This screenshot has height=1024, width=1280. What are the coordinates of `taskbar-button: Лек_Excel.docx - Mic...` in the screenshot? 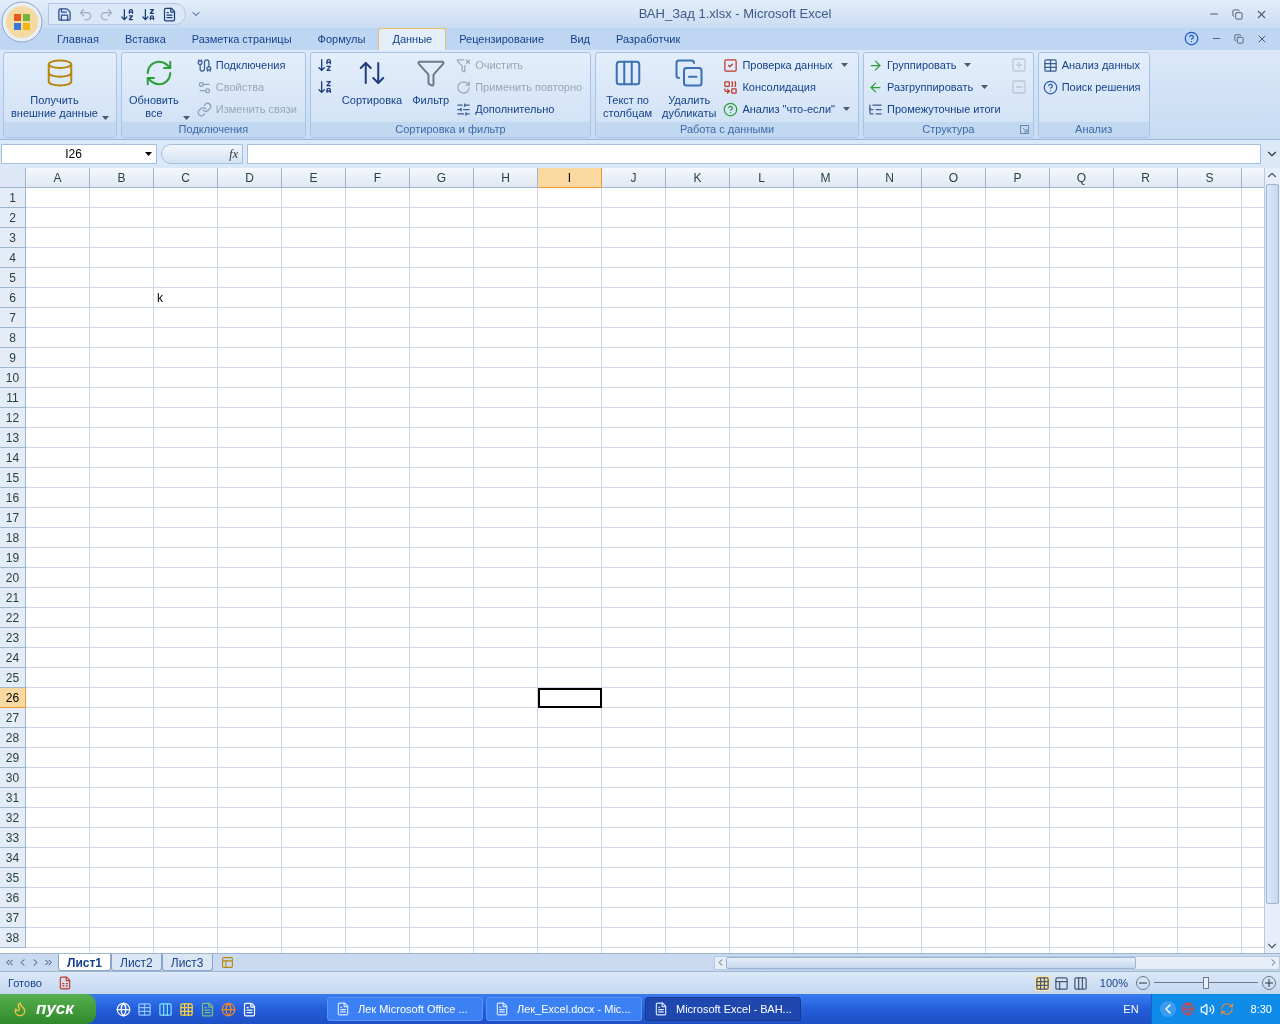 It's located at (564, 1009).